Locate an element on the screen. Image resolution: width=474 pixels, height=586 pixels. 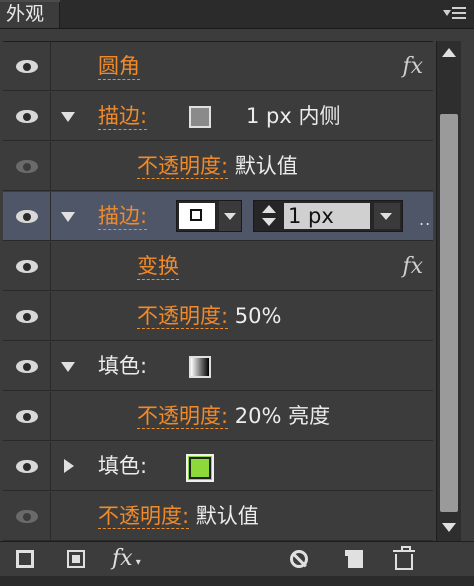
stepper-down-icon is located at coordinates (269, 222).